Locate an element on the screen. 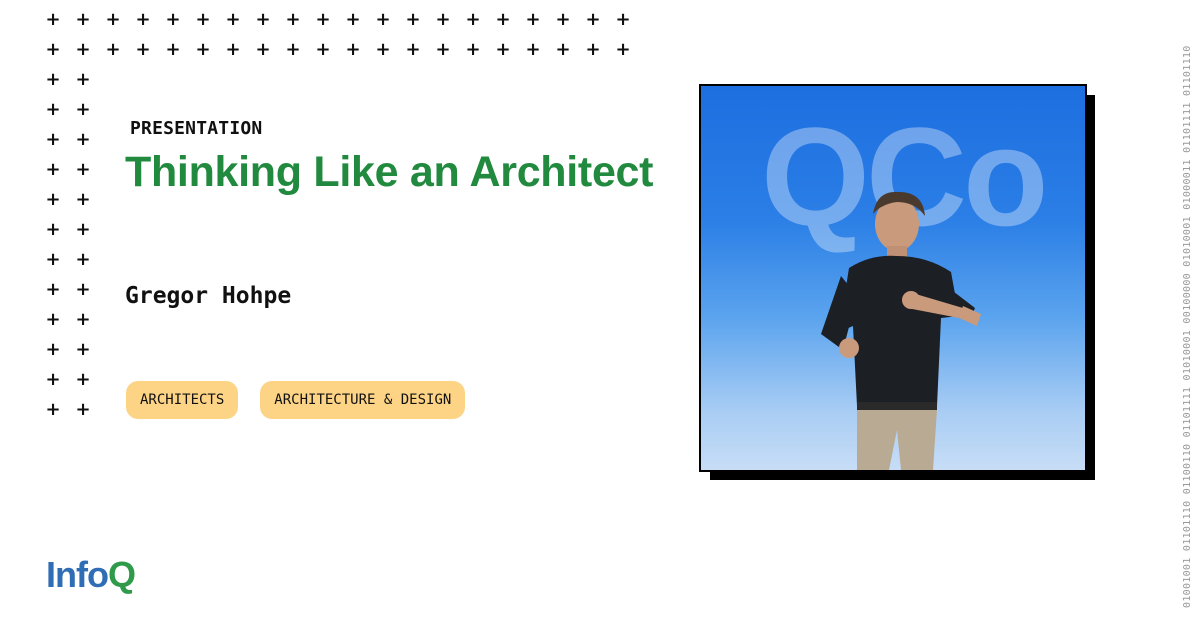 This screenshot has height=630, width=1200. topic-tags: ARCHITECTS ARCHITECTURE & DESIGN is located at coordinates (296, 400).